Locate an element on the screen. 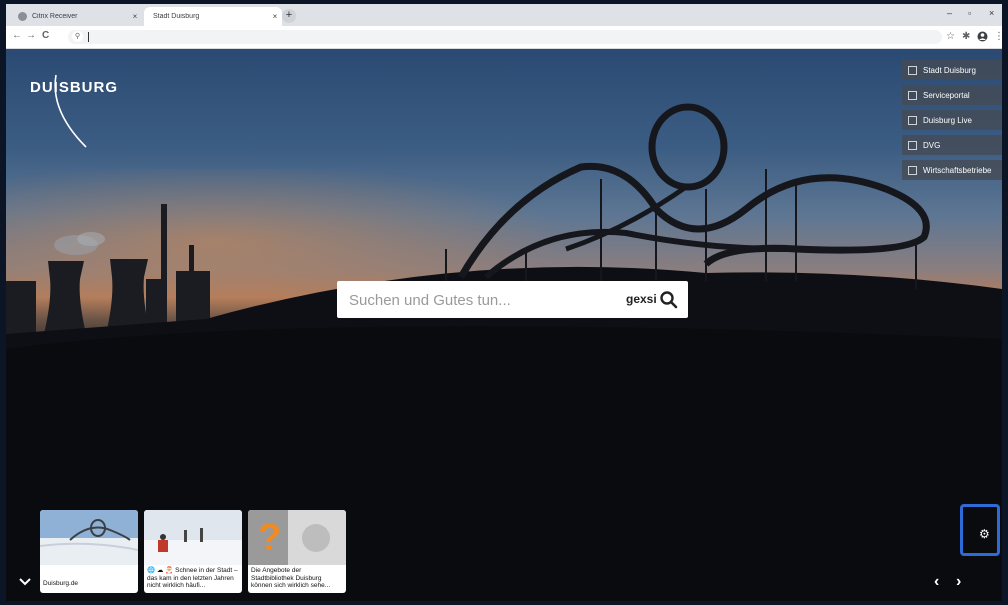 This screenshot has width=1008, height=605. ext-link-duisburg-live: Duisburg Live is located at coordinates (952, 120).